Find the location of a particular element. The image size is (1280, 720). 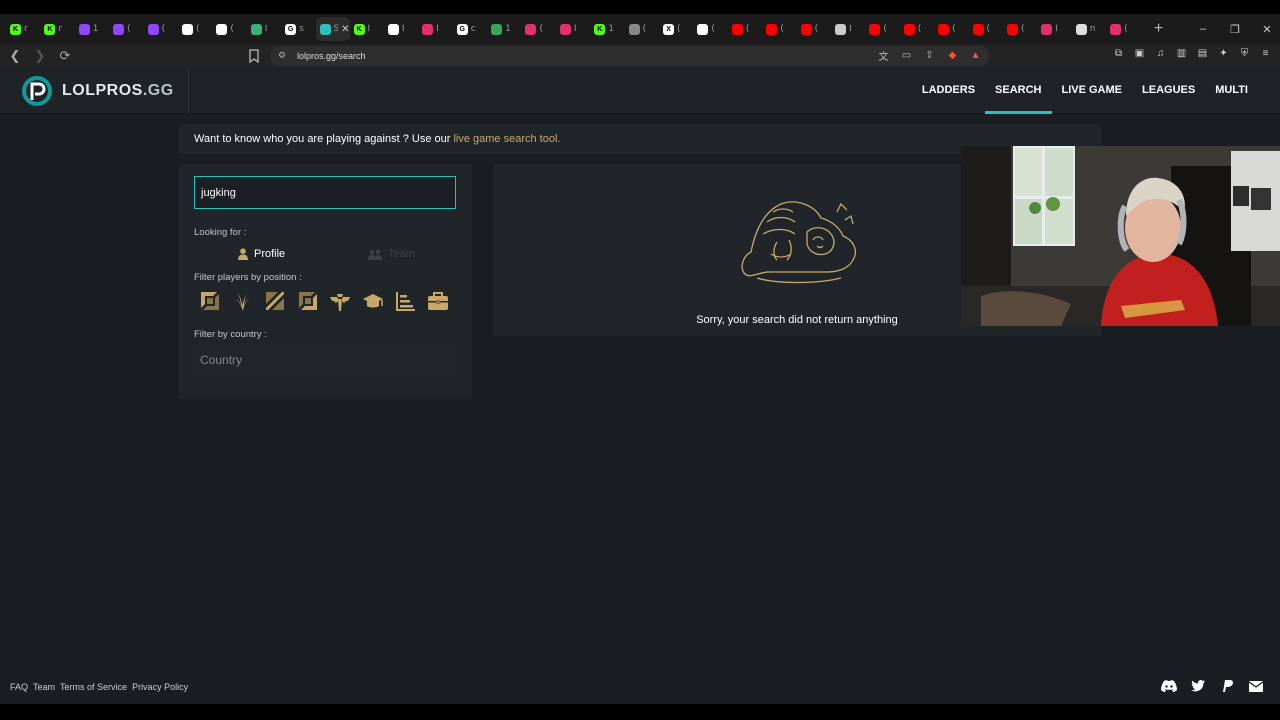

minimize-icon: – is located at coordinates (1203, 29).